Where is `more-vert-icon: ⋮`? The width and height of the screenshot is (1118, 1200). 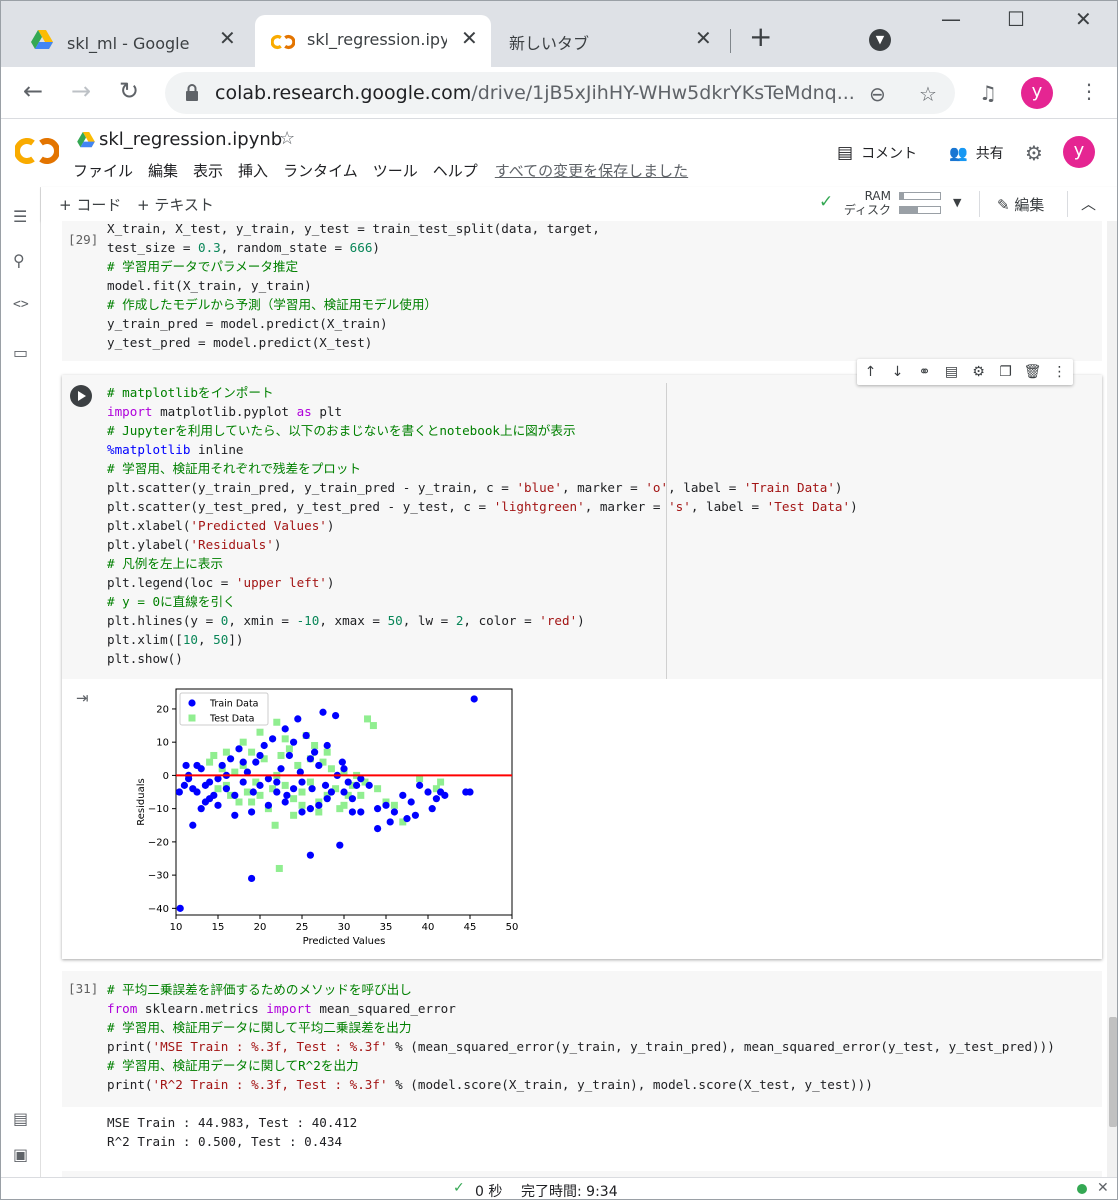
more-vert-icon: ⋮ is located at coordinates (1059, 372).